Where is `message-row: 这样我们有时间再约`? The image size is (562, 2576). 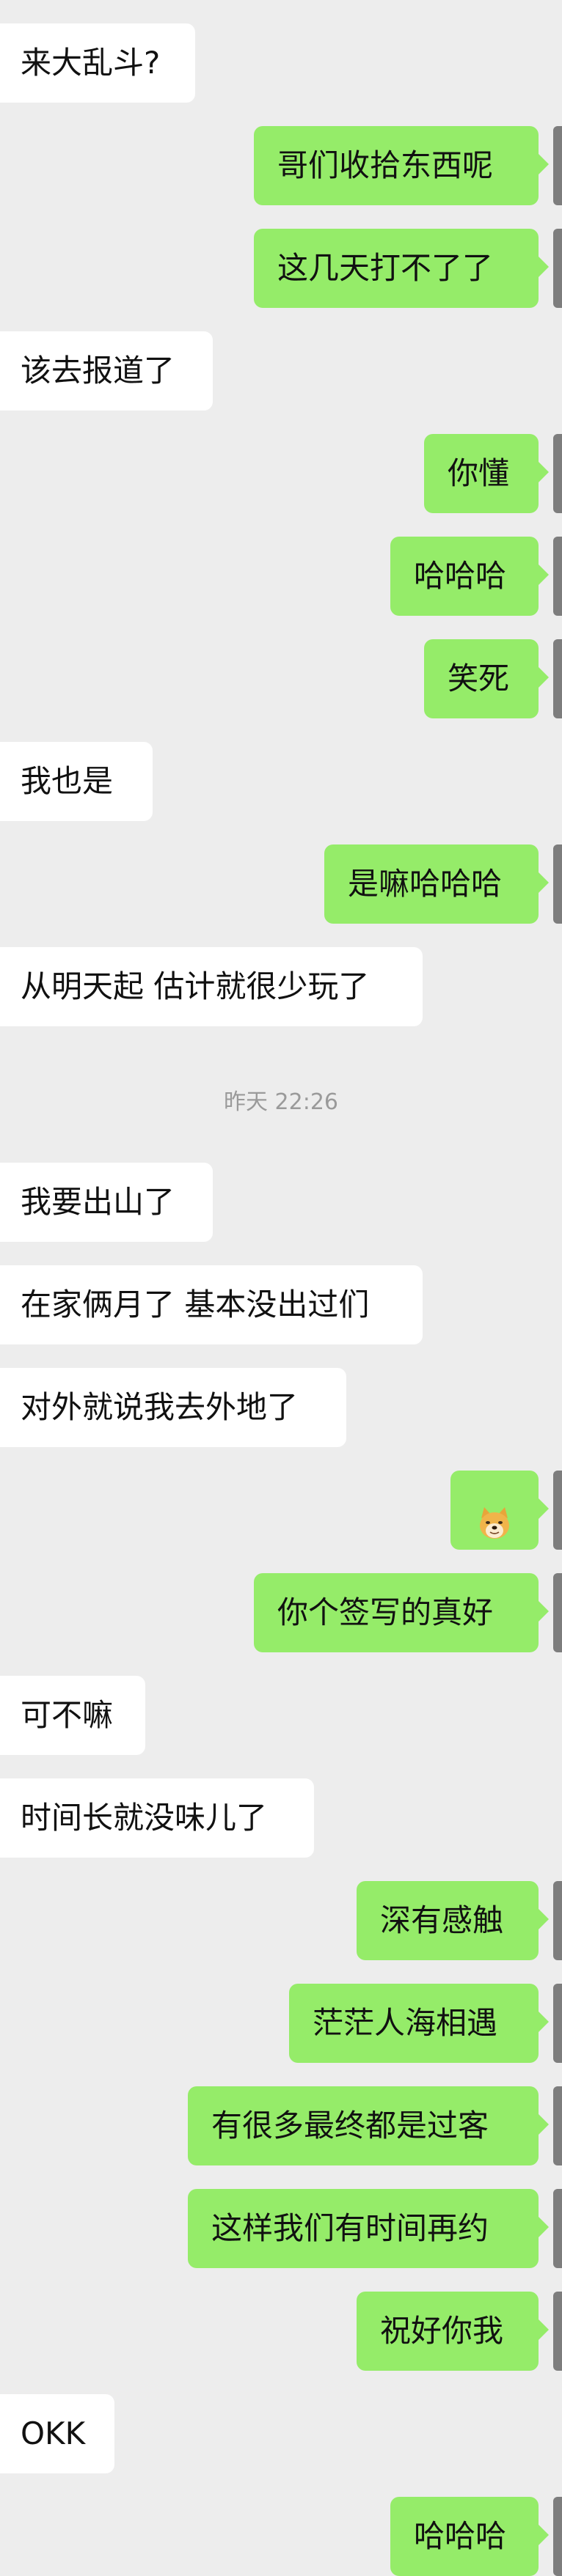 message-row: 这样我们有时间再约 is located at coordinates (281, 2228).